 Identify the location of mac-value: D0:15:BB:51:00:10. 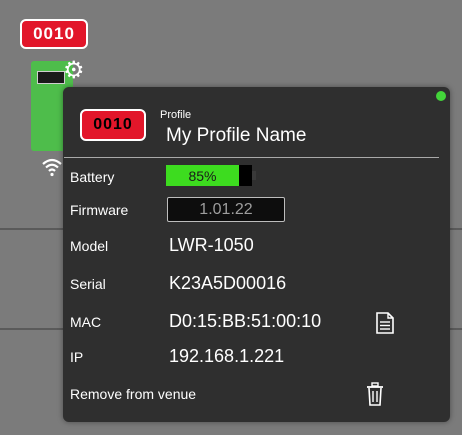
(245, 321).